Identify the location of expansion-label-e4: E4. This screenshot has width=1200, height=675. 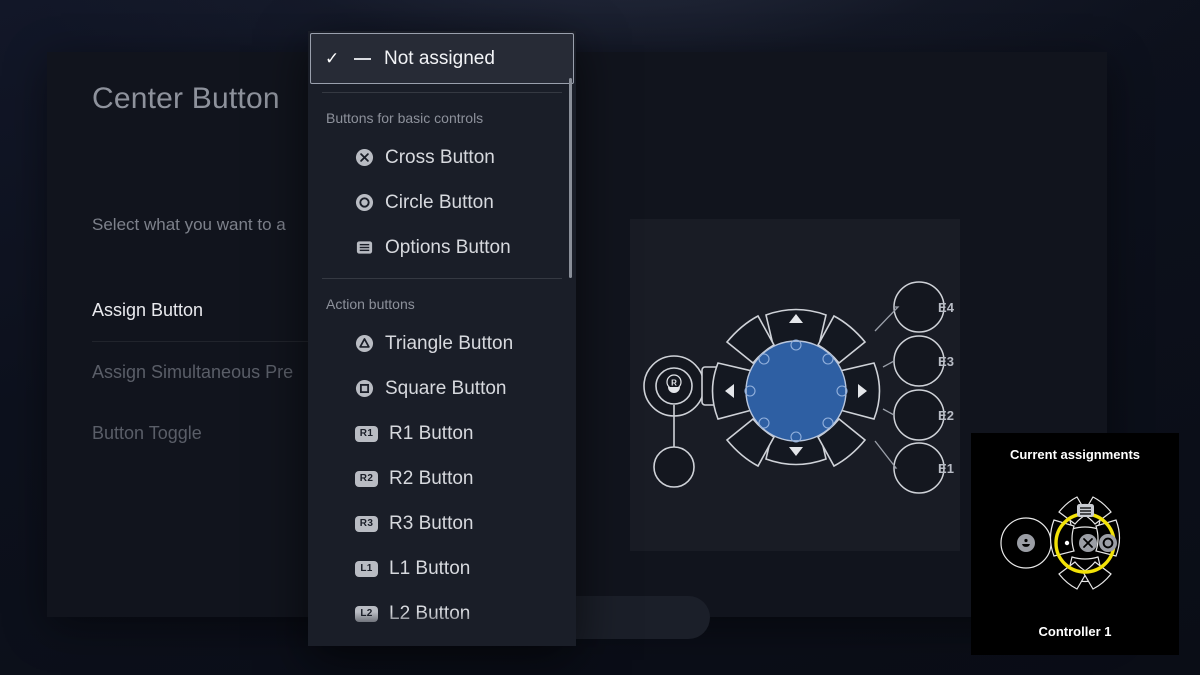
(946, 307).